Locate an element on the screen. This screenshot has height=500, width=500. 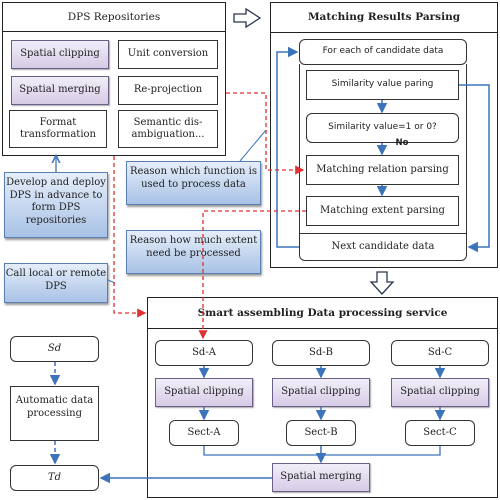
callout-call-dps is located at coordinates (111, 281).